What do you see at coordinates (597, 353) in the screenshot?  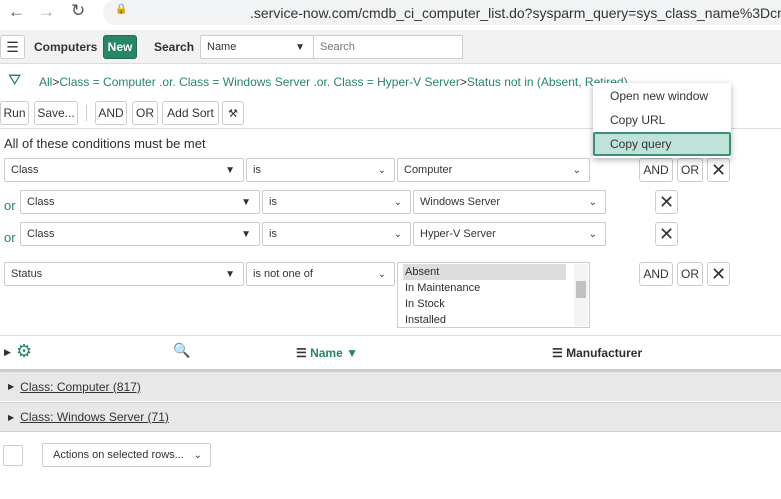 I see `column-manufacturer: ☰ Manufacturer` at bounding box center [597, 353].